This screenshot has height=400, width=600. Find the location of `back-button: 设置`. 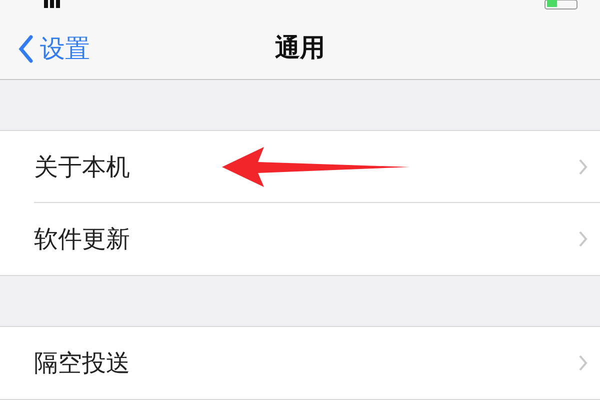

back-button: 设置 is located at coordinates (54, 49).